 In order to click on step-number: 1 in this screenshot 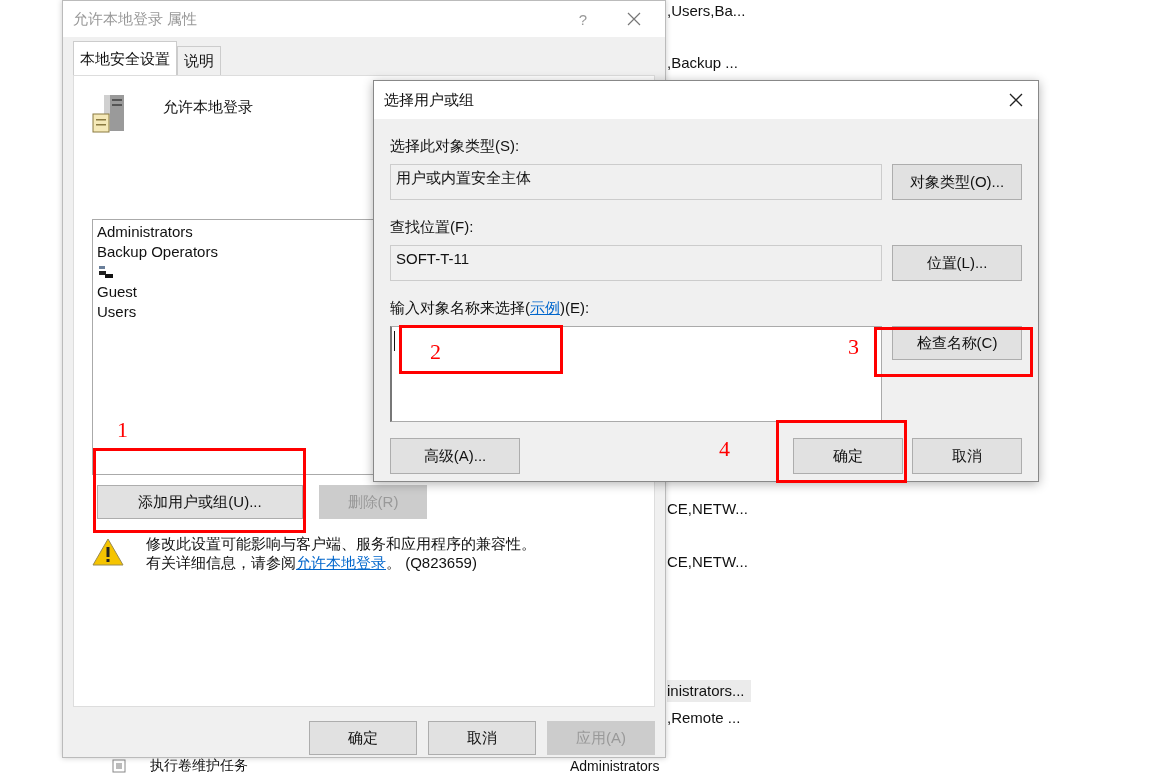, I will do `click(122, 430)`.